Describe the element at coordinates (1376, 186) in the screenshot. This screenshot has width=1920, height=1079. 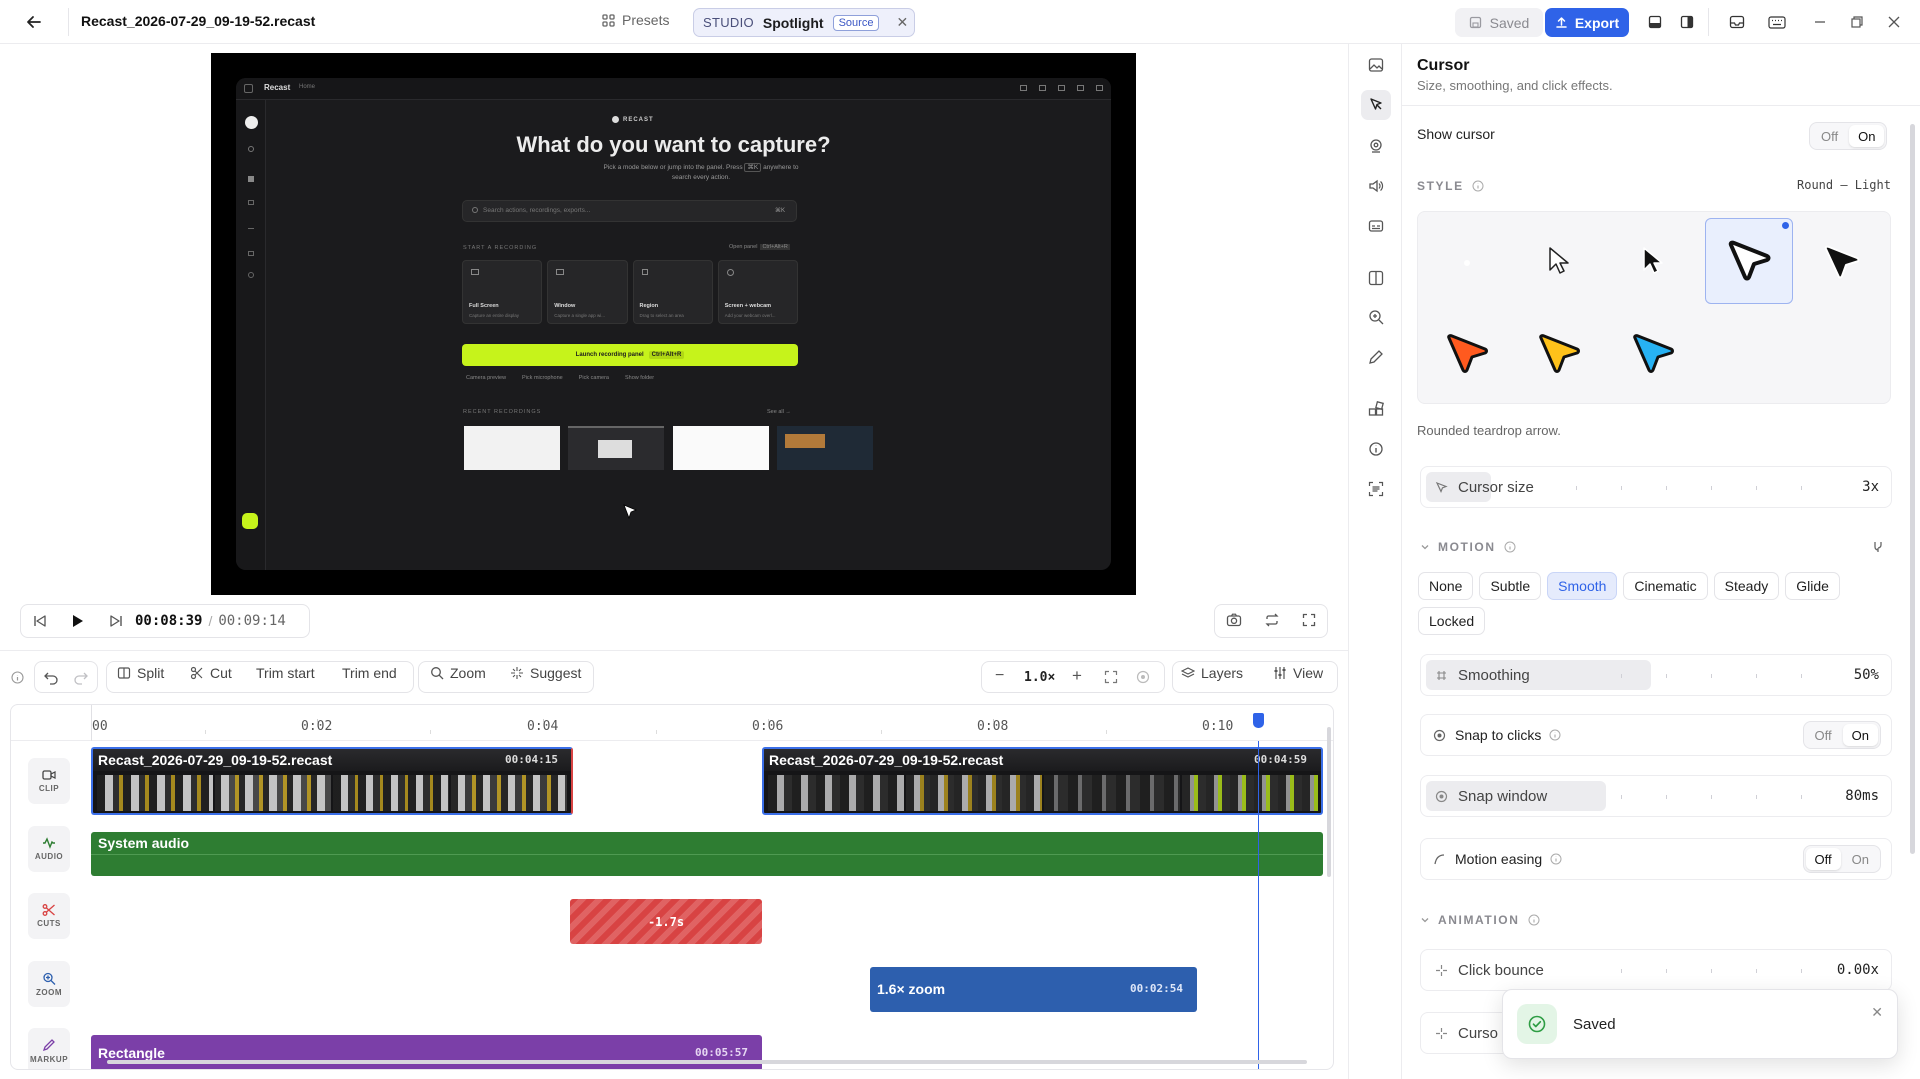
I see `speaker-icon` at that location.